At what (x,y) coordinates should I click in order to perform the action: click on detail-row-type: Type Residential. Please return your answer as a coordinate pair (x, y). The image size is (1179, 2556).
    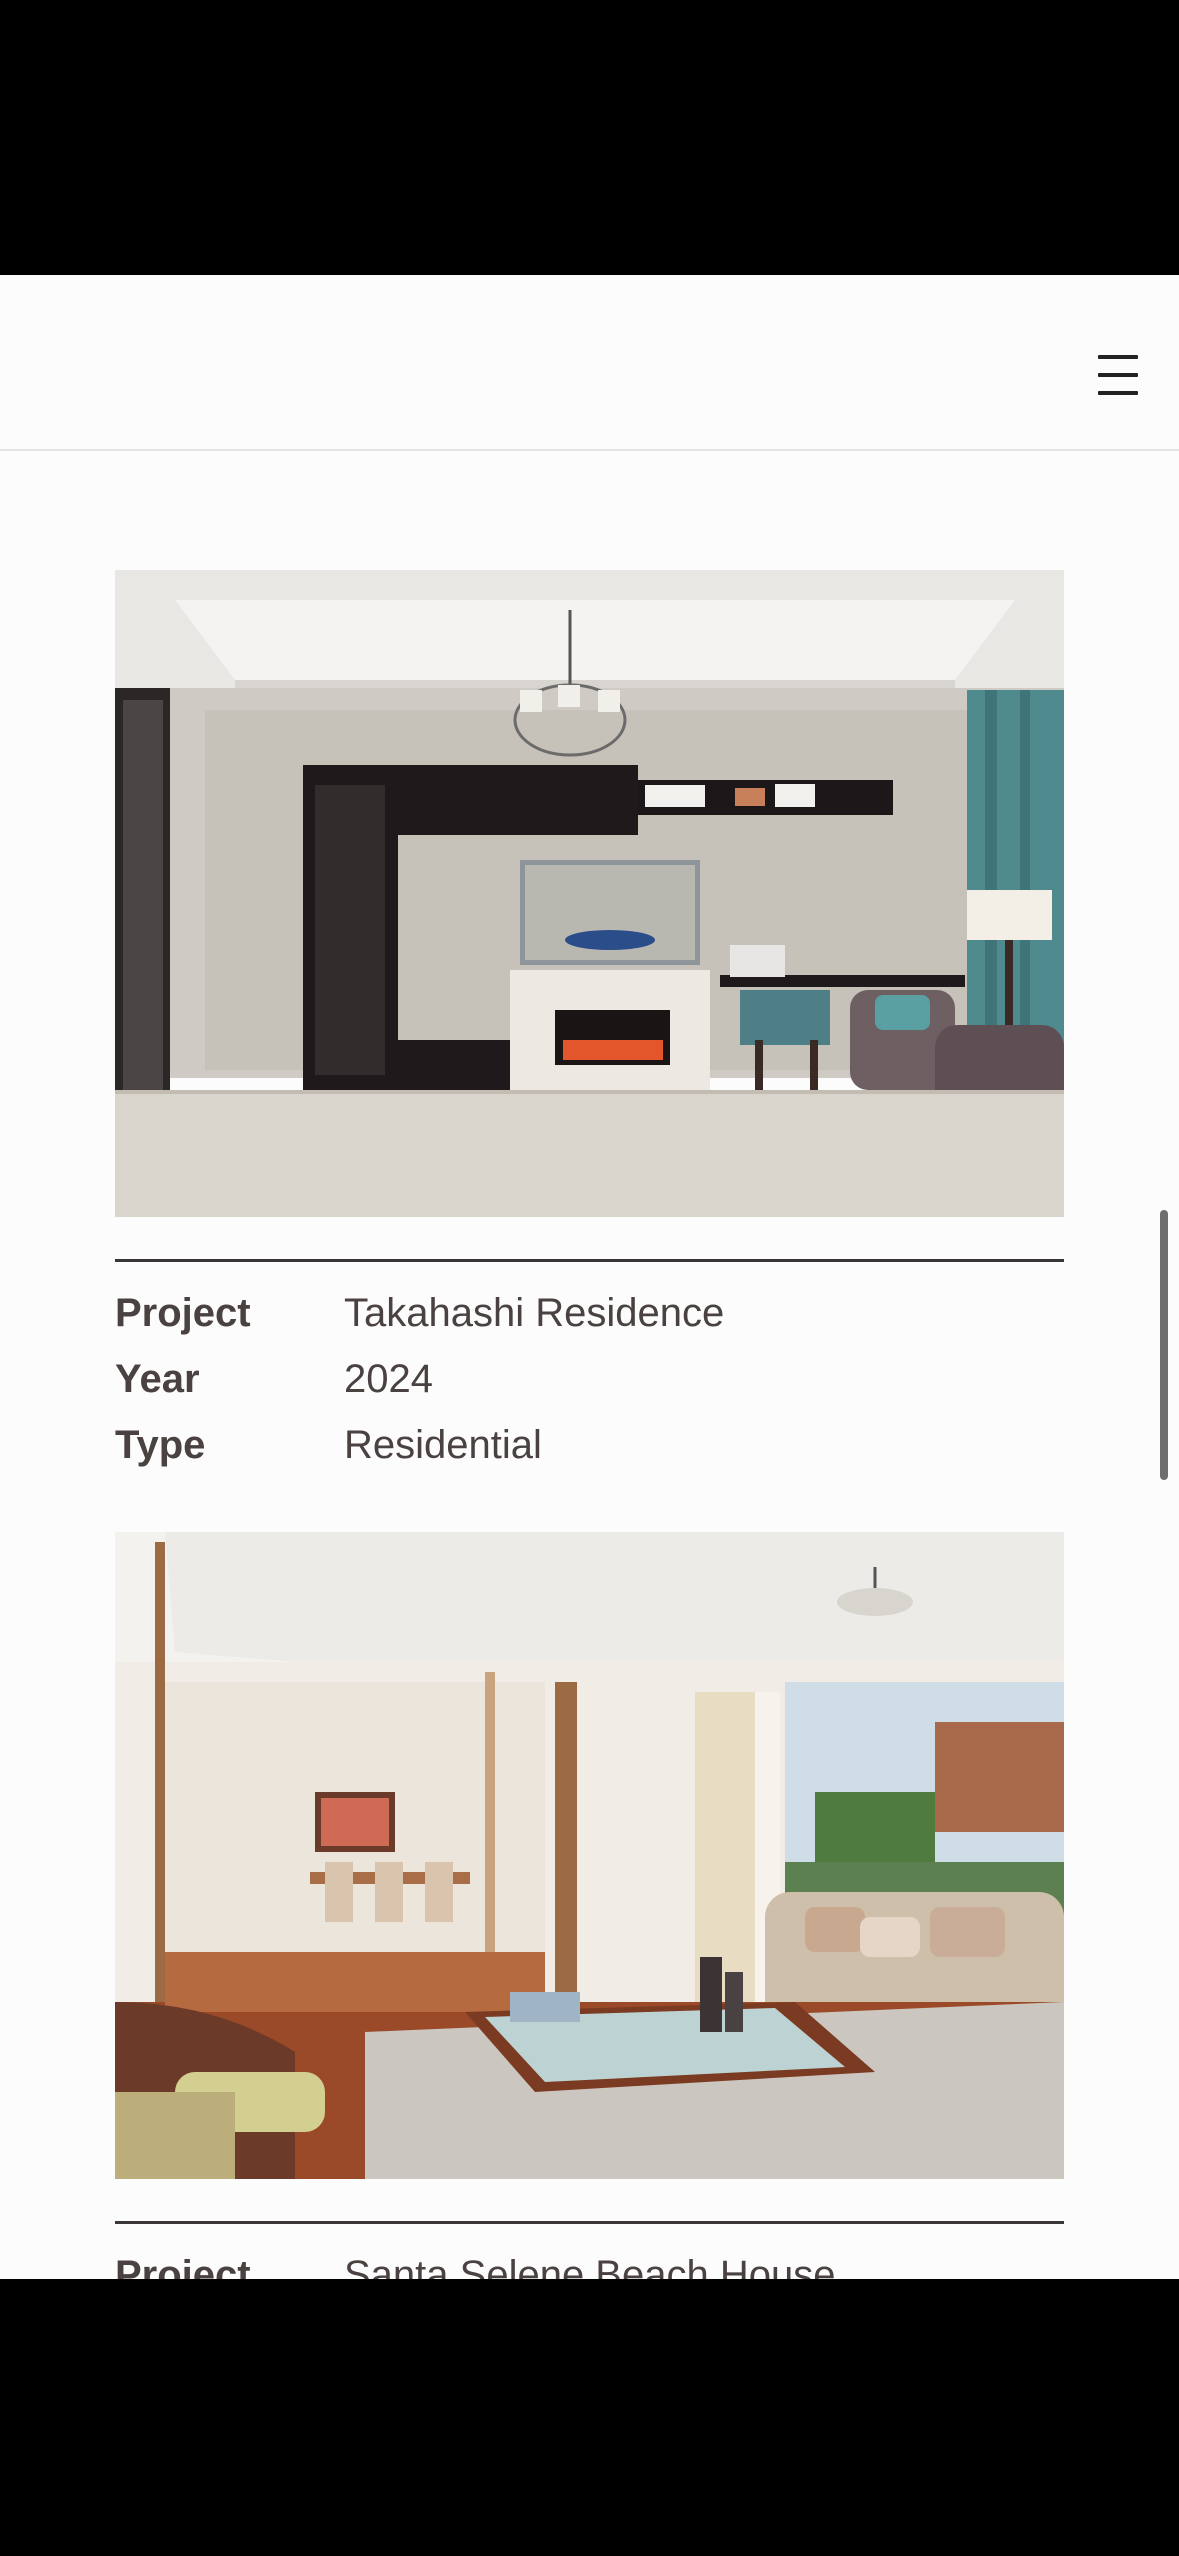
    Looking at the image, I should click on (589, 1450).